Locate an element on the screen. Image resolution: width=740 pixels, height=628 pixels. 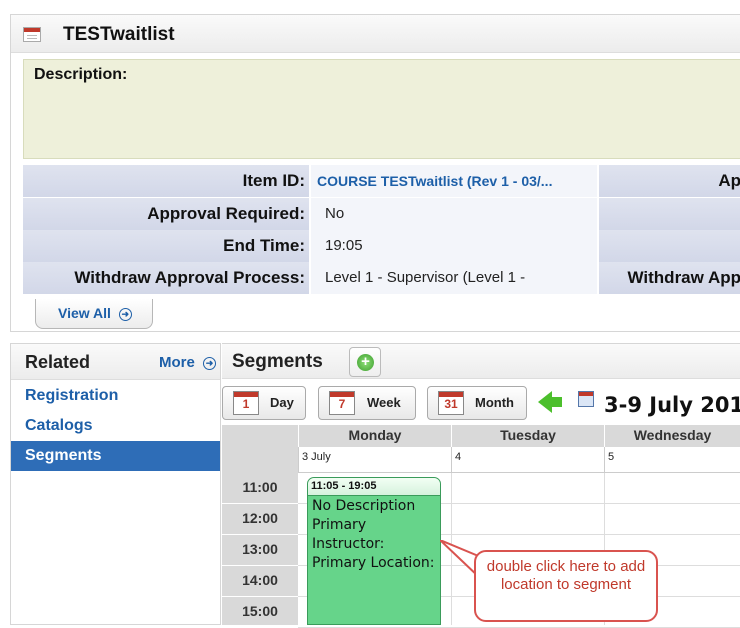
time-label: 11:00 is located at coordinates (260, 488).